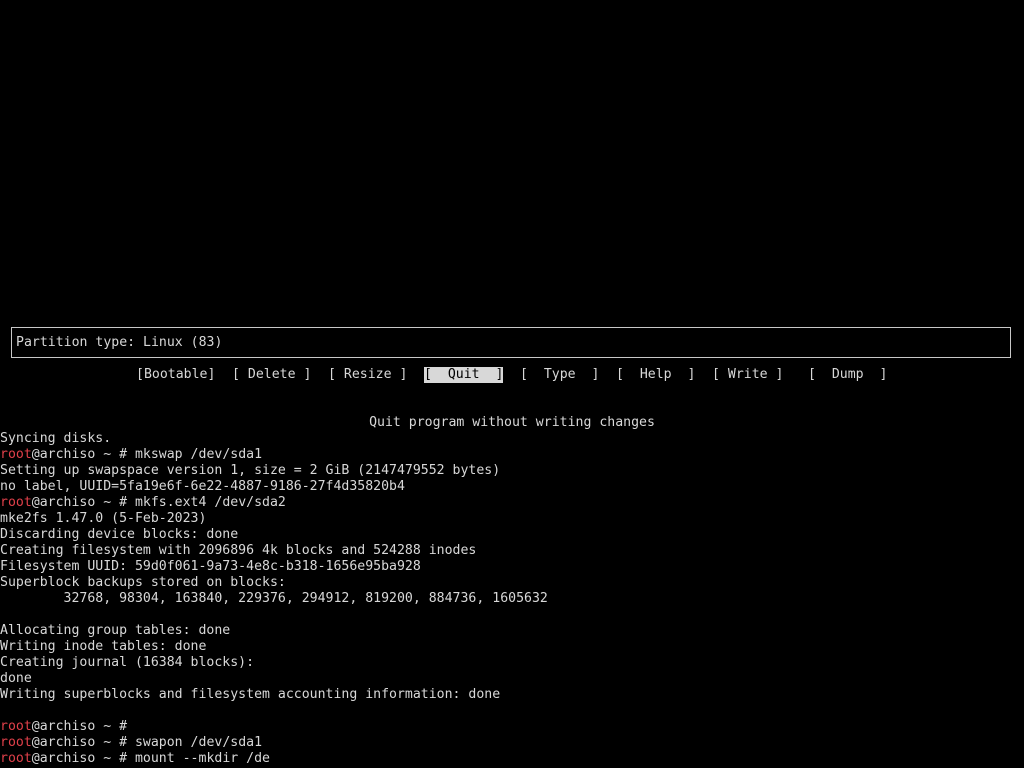  I want to click on command-text: mount --mkdir /de, so click(202, 758).